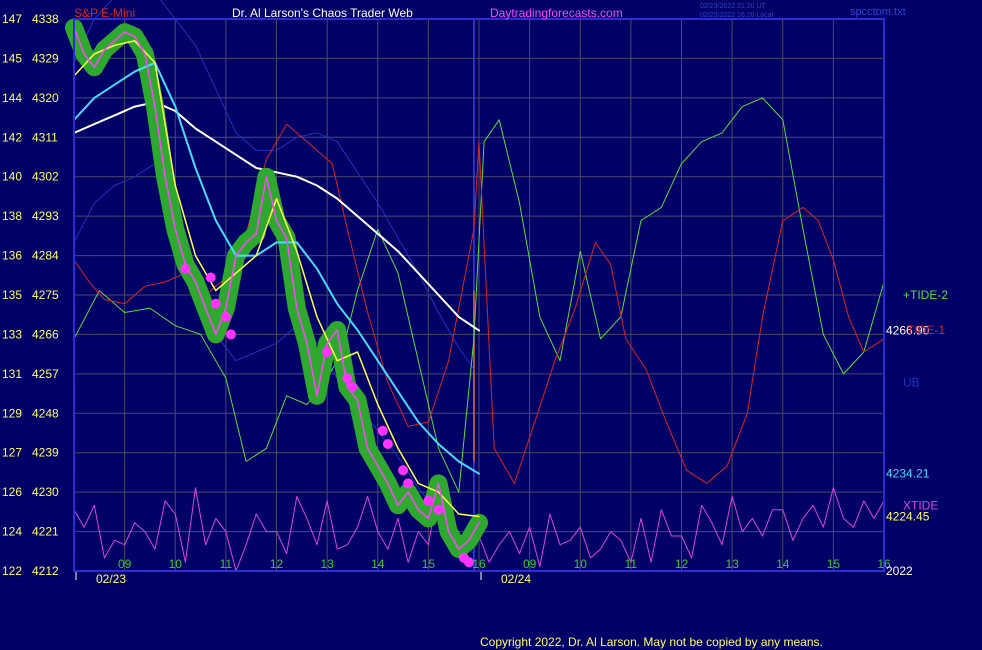 The height and width of the screenshot is (650, 982). I want to click on legend-label: -TIDE-1, so click(924, 330).